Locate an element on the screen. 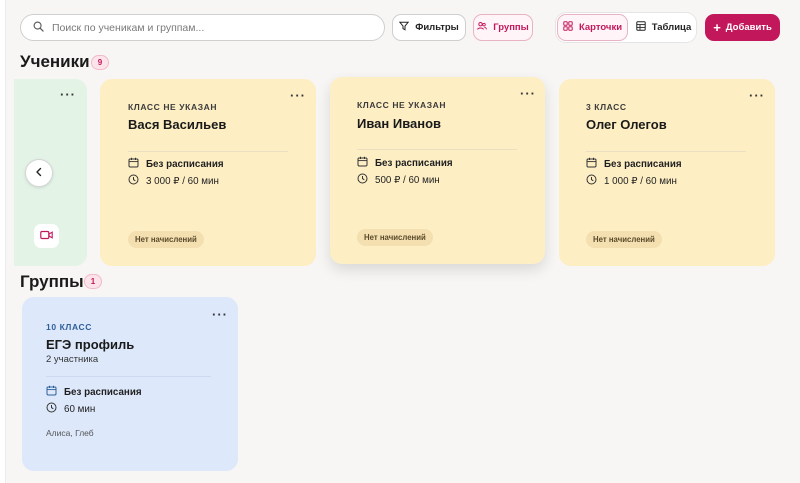 The width and height of the screenshot is (800, 483). price-row: 1 000 ₽ / 60 мин is located at coordinates (631, 181).